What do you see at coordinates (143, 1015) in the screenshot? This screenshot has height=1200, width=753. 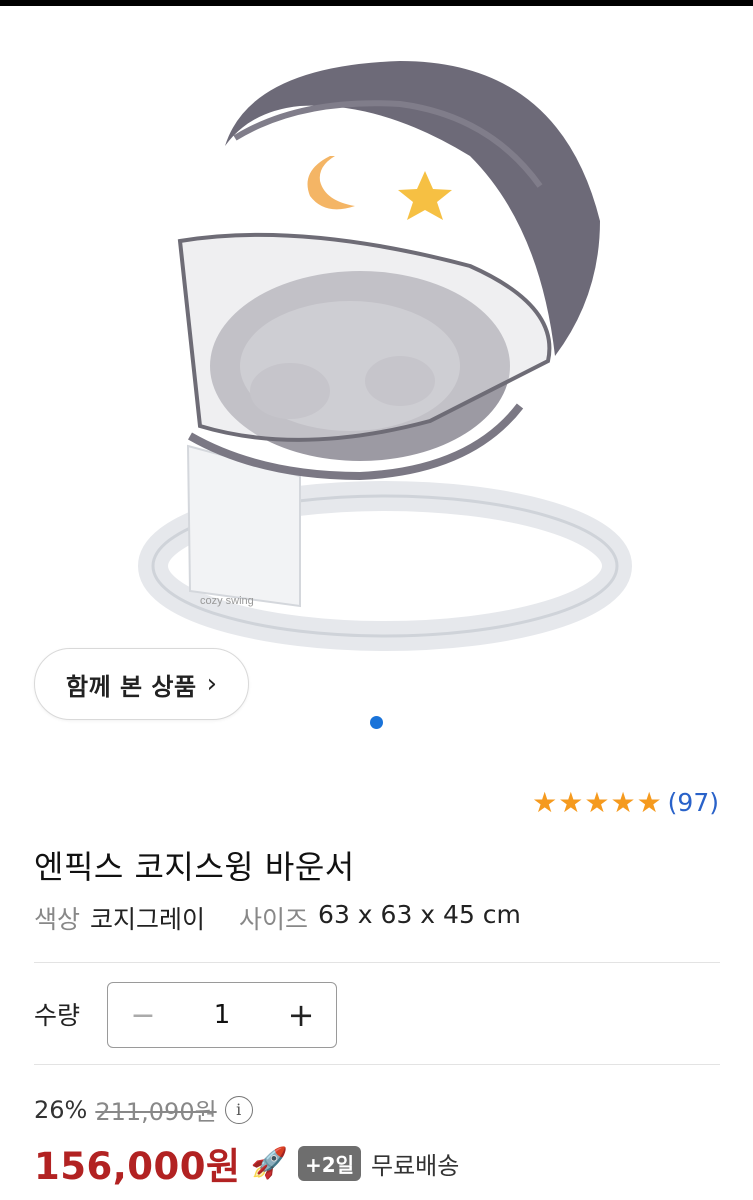 I see `decrease-quantity-button: −` at bounding box center [143, 1015].